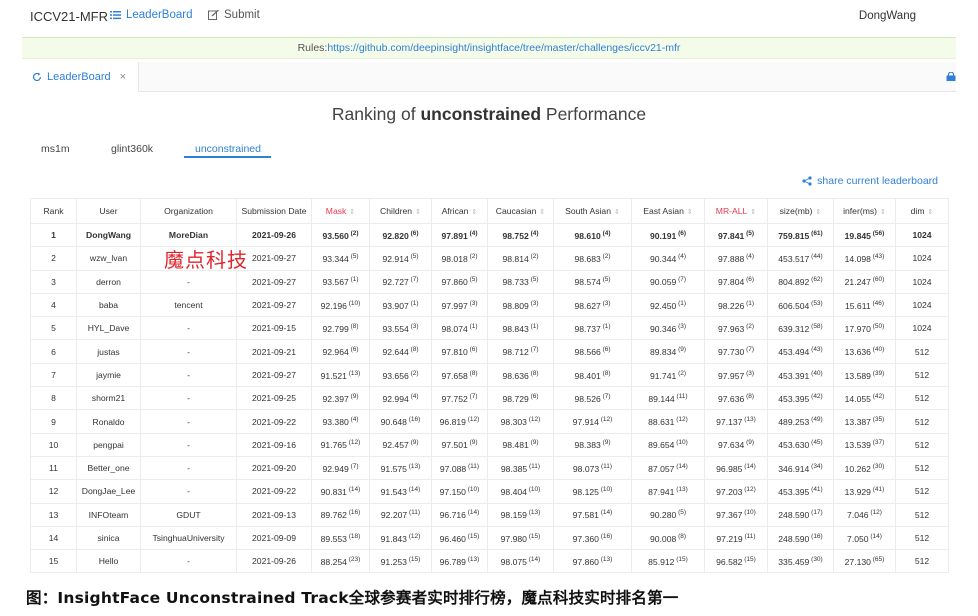 This screenshot has width=978, height=616. Describe the element at coordinates (922, 281) in the screenshot. I see `cell-value: 1024` at that location.